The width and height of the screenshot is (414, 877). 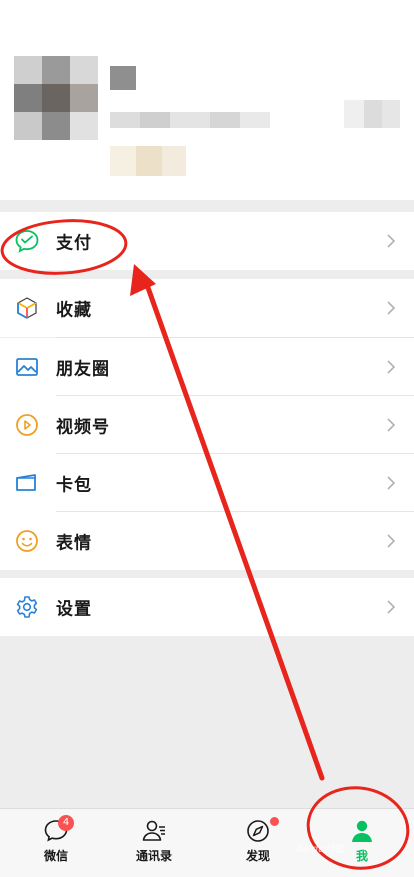 I want to click on menu-item-channels: 视频号, so click(x=207, y=425).